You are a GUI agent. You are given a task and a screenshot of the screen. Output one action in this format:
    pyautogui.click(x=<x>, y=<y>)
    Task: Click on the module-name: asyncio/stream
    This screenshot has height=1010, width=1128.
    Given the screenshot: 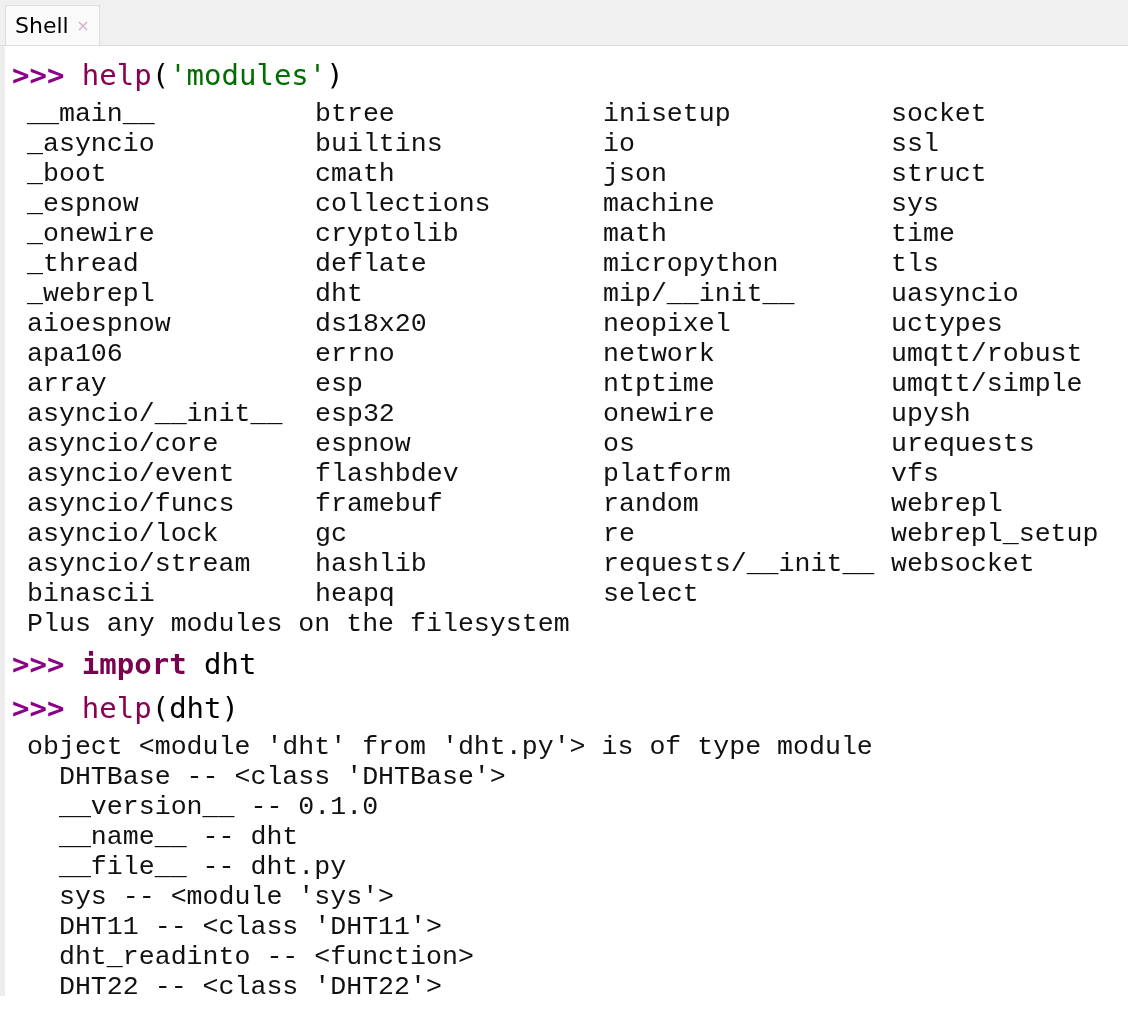 What is the action you would take?
    pyautogui.click(x=139, y=564)
    